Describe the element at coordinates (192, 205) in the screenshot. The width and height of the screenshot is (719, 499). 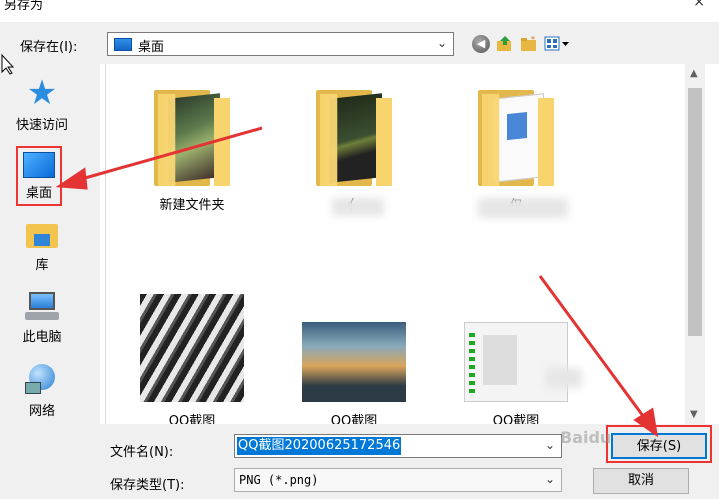
I see `file-name: 新建文件夹` at that location.